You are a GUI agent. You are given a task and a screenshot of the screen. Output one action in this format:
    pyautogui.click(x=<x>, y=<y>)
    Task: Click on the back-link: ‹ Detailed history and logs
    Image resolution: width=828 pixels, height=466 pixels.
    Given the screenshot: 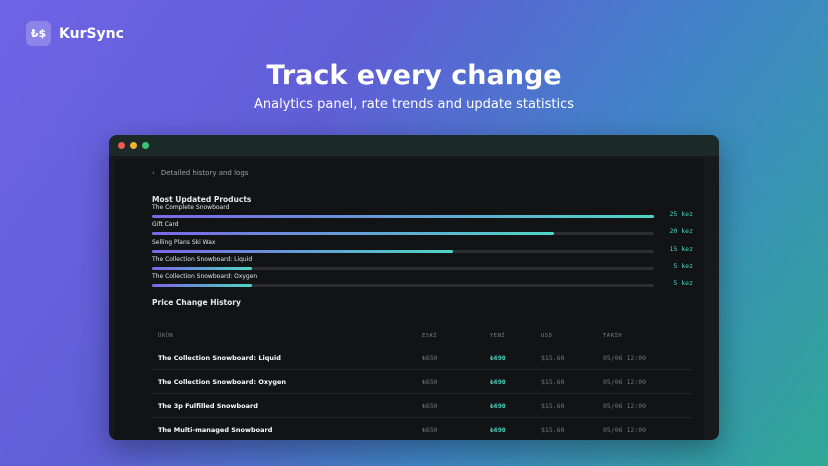 What is the action you would take?
    pyautogui.click(x=200, y=173)
    